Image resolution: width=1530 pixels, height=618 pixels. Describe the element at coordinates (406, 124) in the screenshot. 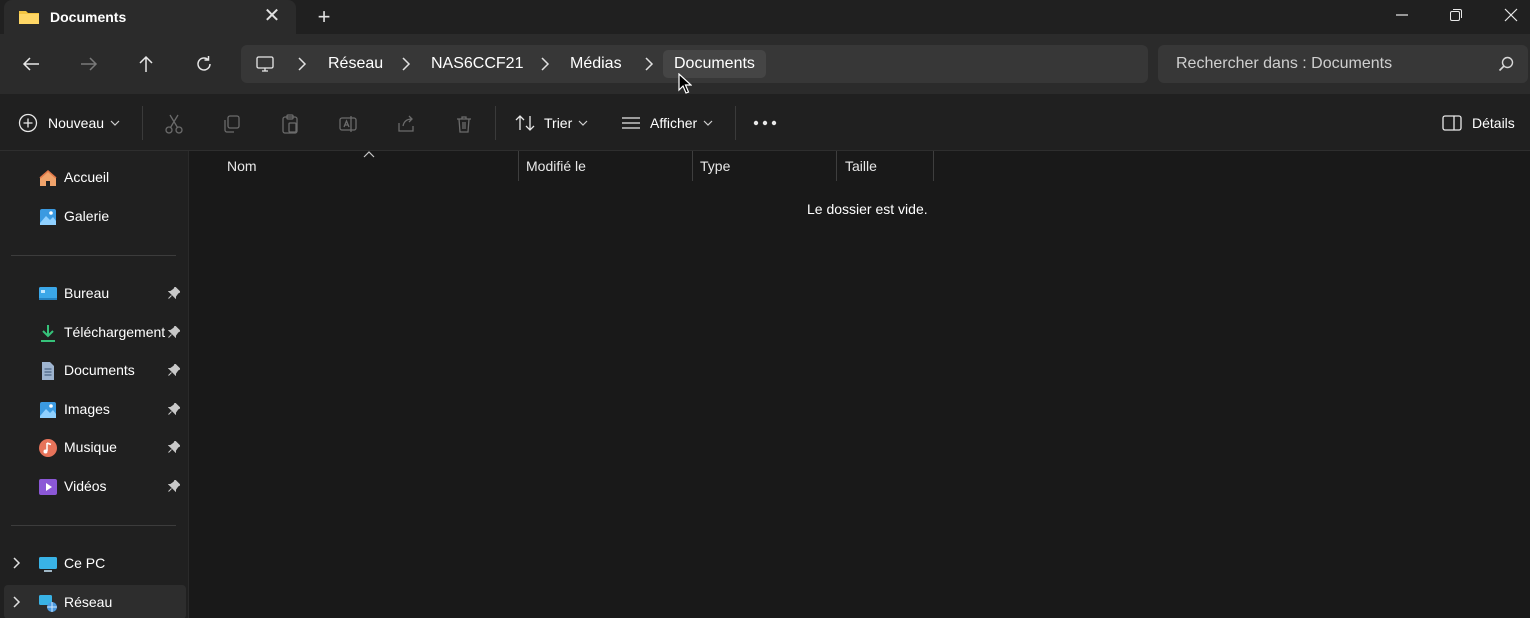

I see `share-button` at that location.